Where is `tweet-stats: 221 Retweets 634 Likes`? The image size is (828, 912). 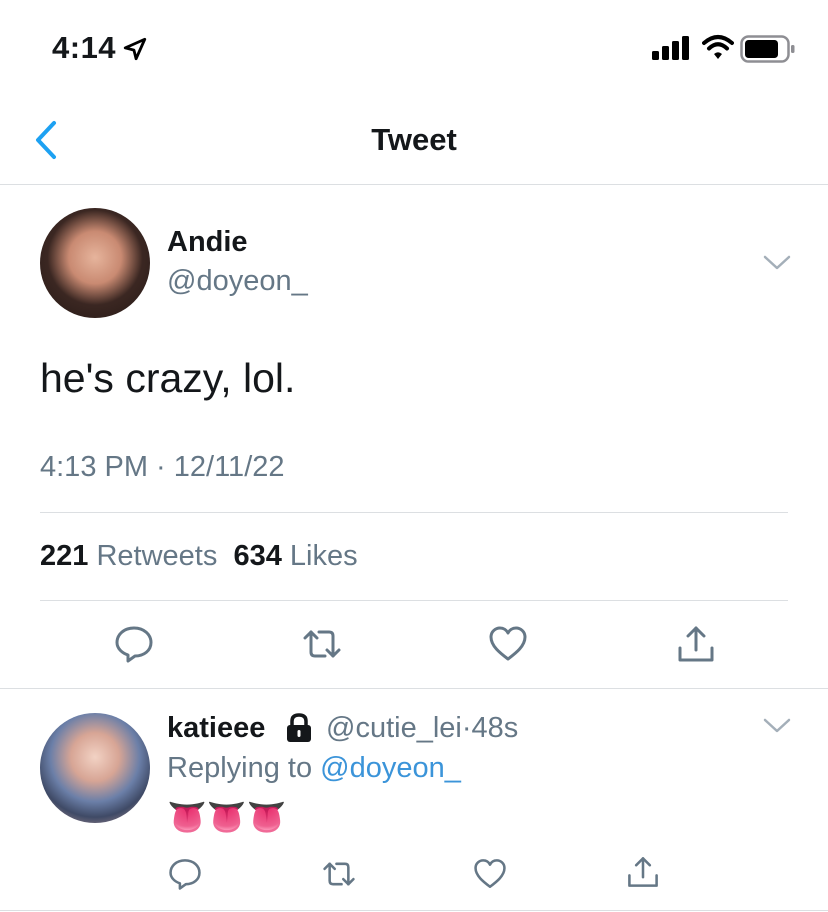
tweet-stats: 221 Retweets 634 Likes is located at coordinates (199, 556).